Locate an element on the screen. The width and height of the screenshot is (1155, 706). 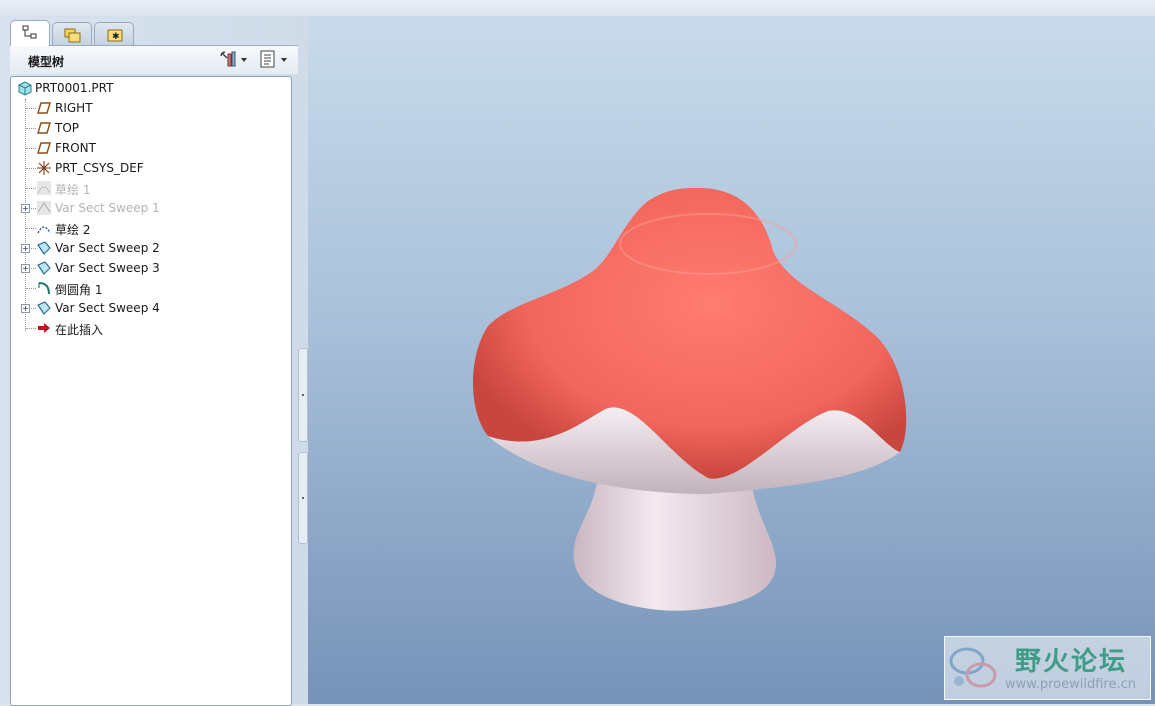
tab-model-tree is located at coordinates (30, 33).